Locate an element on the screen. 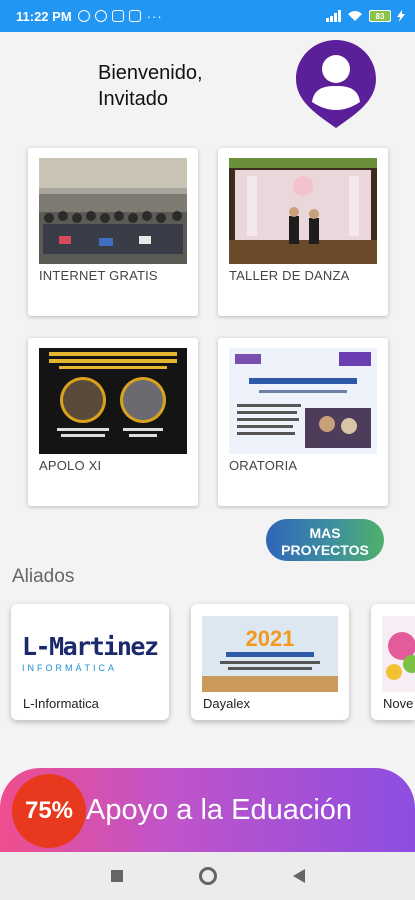 The image size is (415, 900). project-card-danza: TALLER DE DANZA is located at coordinates (303, 232).